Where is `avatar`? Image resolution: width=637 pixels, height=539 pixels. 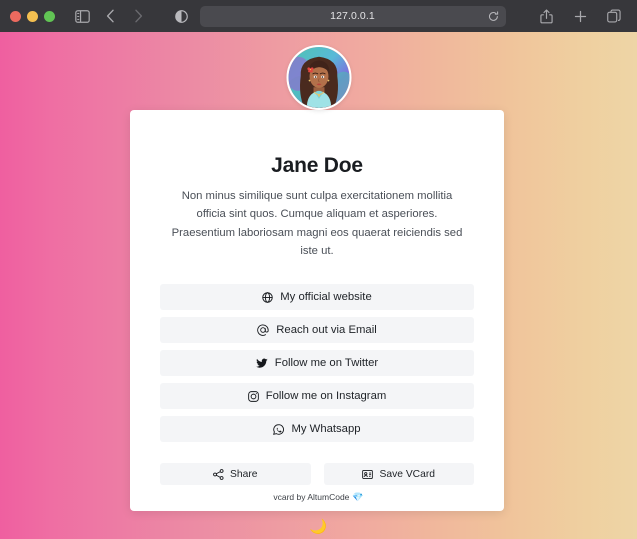 avatar is located at coordinates (318, 77).